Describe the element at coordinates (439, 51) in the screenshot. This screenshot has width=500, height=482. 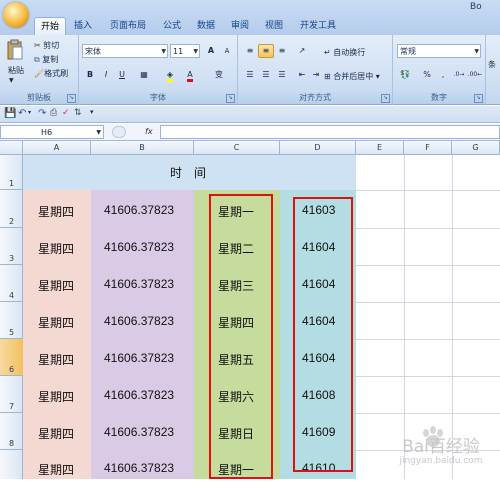
I see `number-format-combo: 常规 ▼` at that location.